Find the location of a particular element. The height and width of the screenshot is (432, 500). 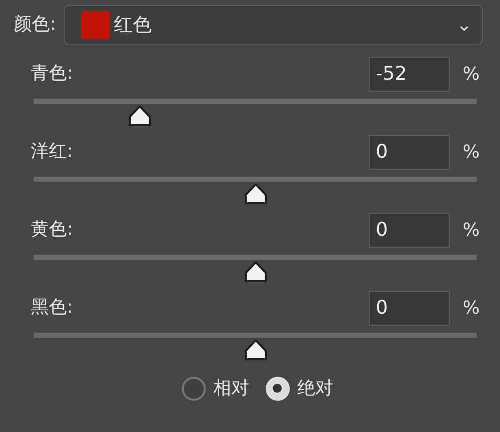

radio-label: 相对 is located at coordinates (232, 389).